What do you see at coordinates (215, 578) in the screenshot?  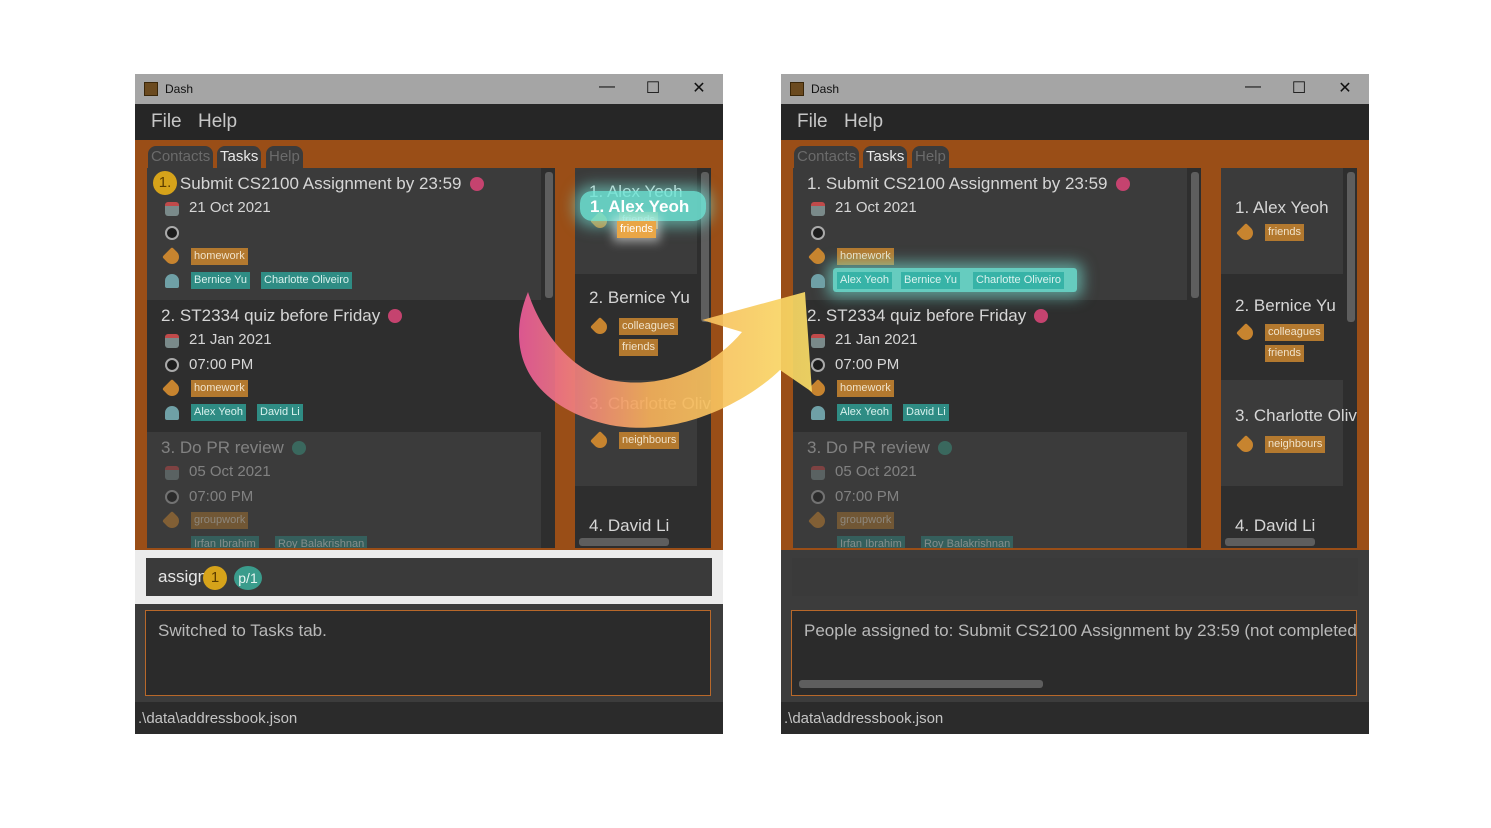 I see `index-badge-command: 1` at bounding box center [215, 578].